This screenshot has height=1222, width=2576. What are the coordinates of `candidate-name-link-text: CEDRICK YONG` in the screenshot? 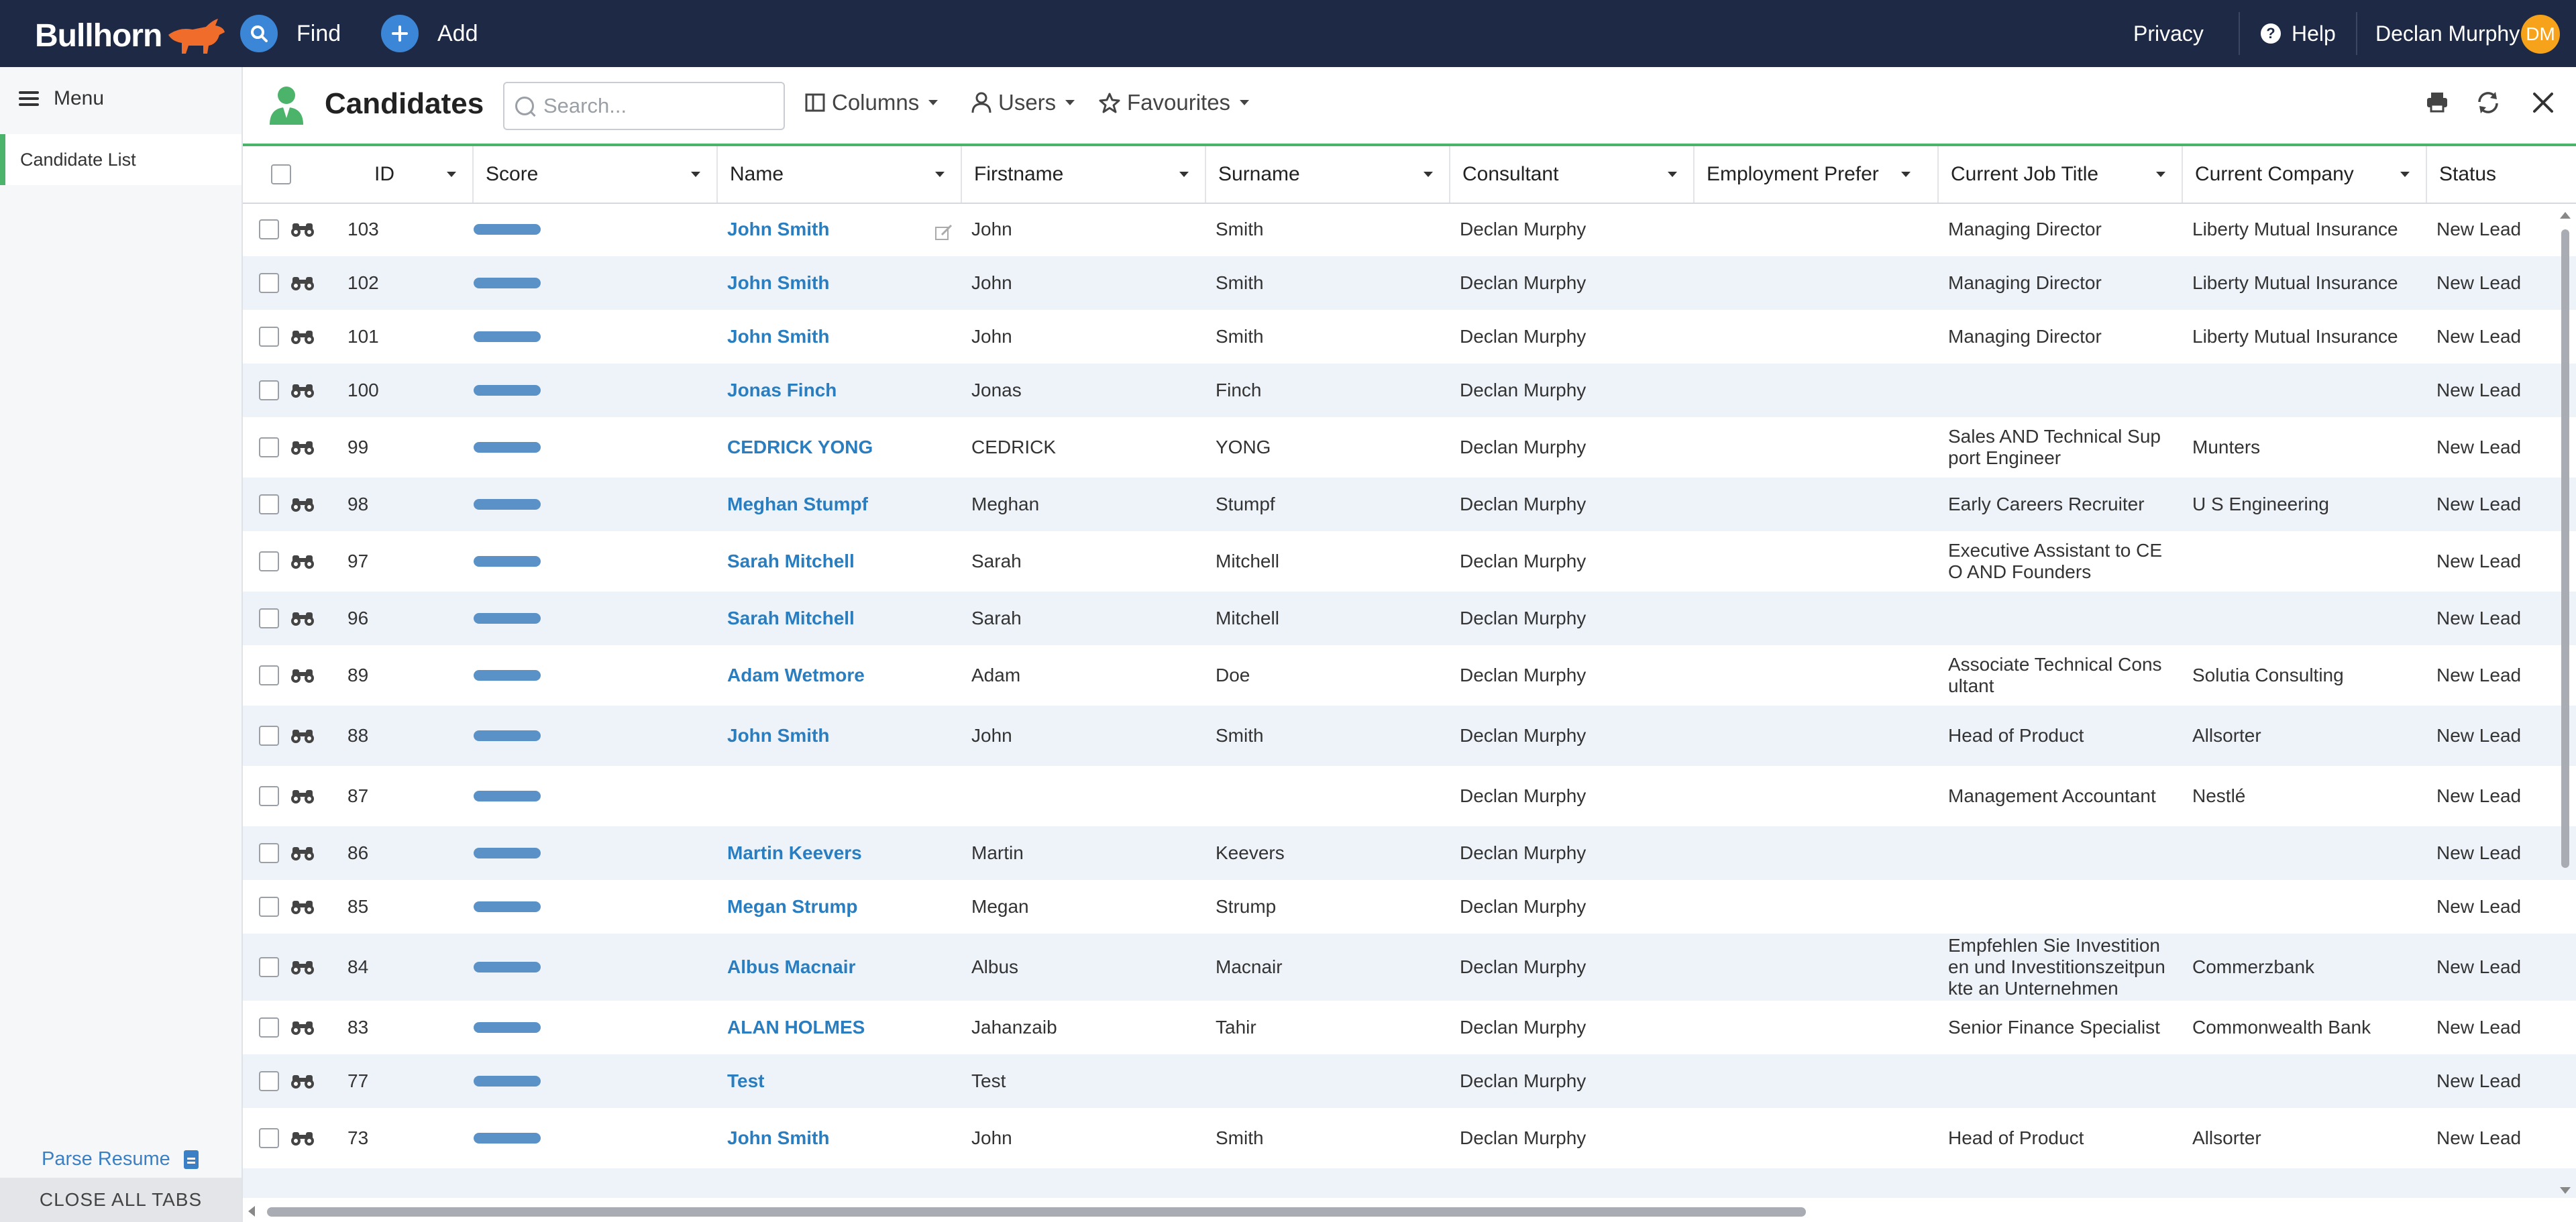 It's located at (800, 447).